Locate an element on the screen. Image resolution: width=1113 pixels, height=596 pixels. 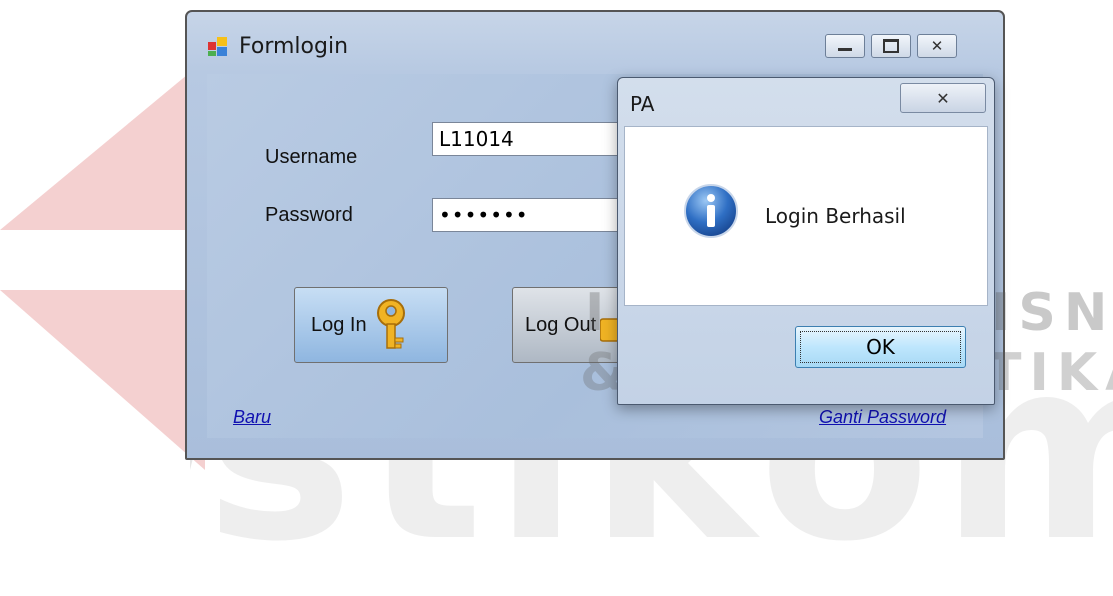
baru-link: Baru is located at coordinates (252, 417).